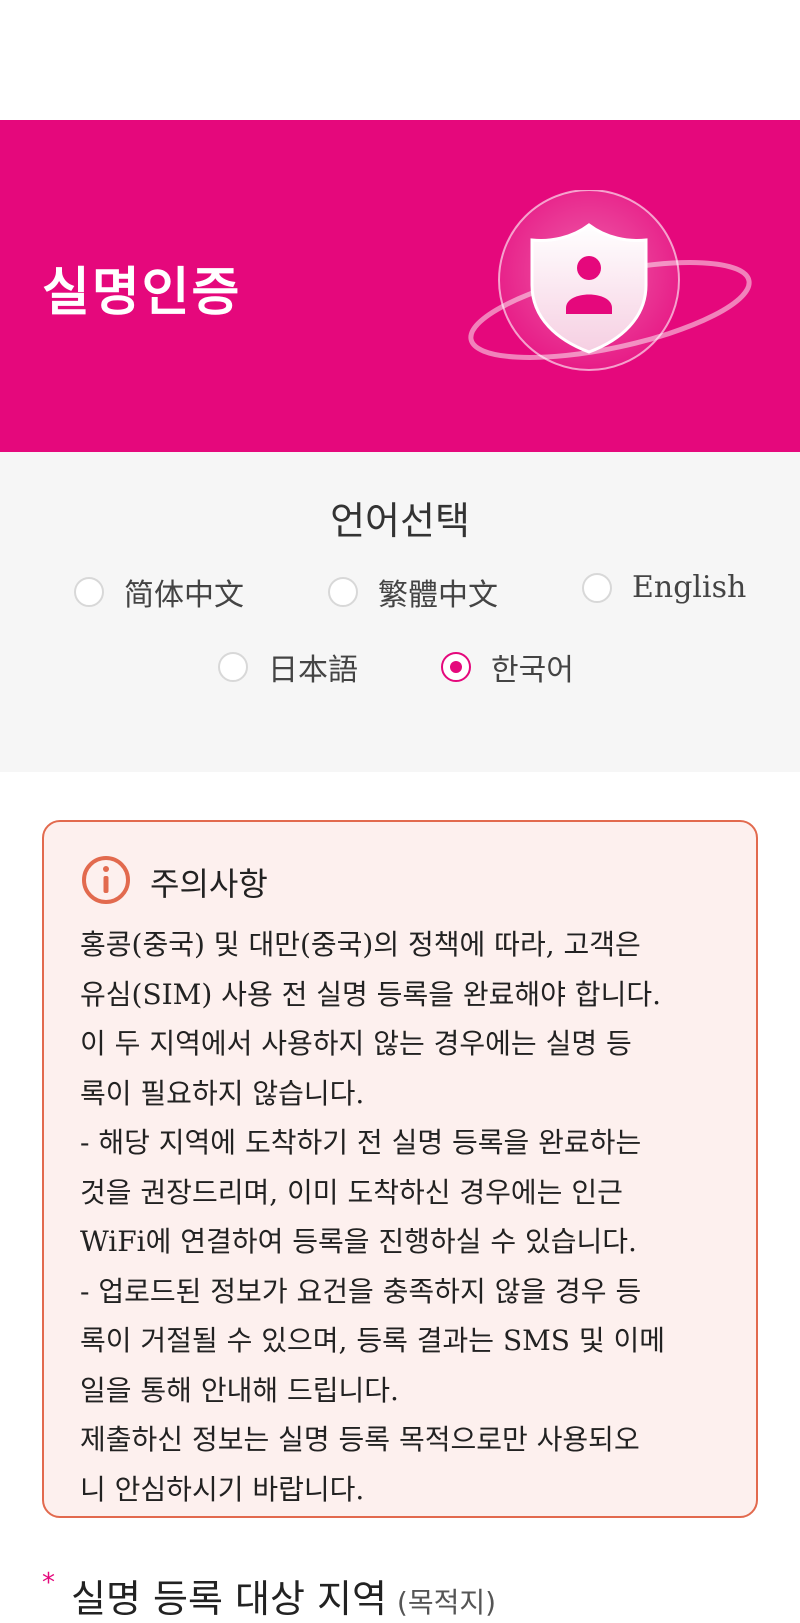 The height and width of the screenshot is (1623, 800). I want to click on language-option-korean: 한국어, so click(507, 667).